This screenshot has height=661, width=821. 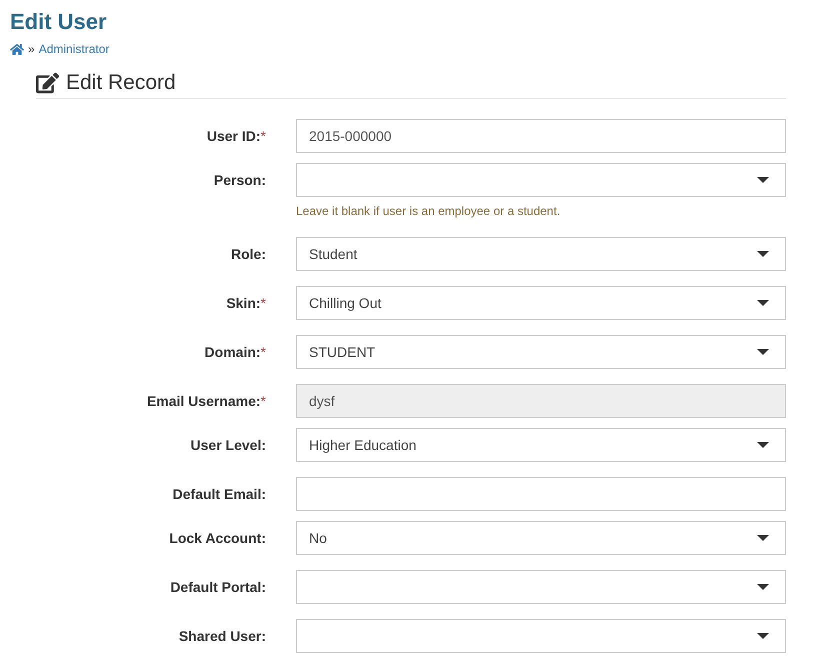 What do you see at coordinates (541, 445) in the screenshot?
I see `select-dropdown: Higher Education` at bounding box center [541, 445].